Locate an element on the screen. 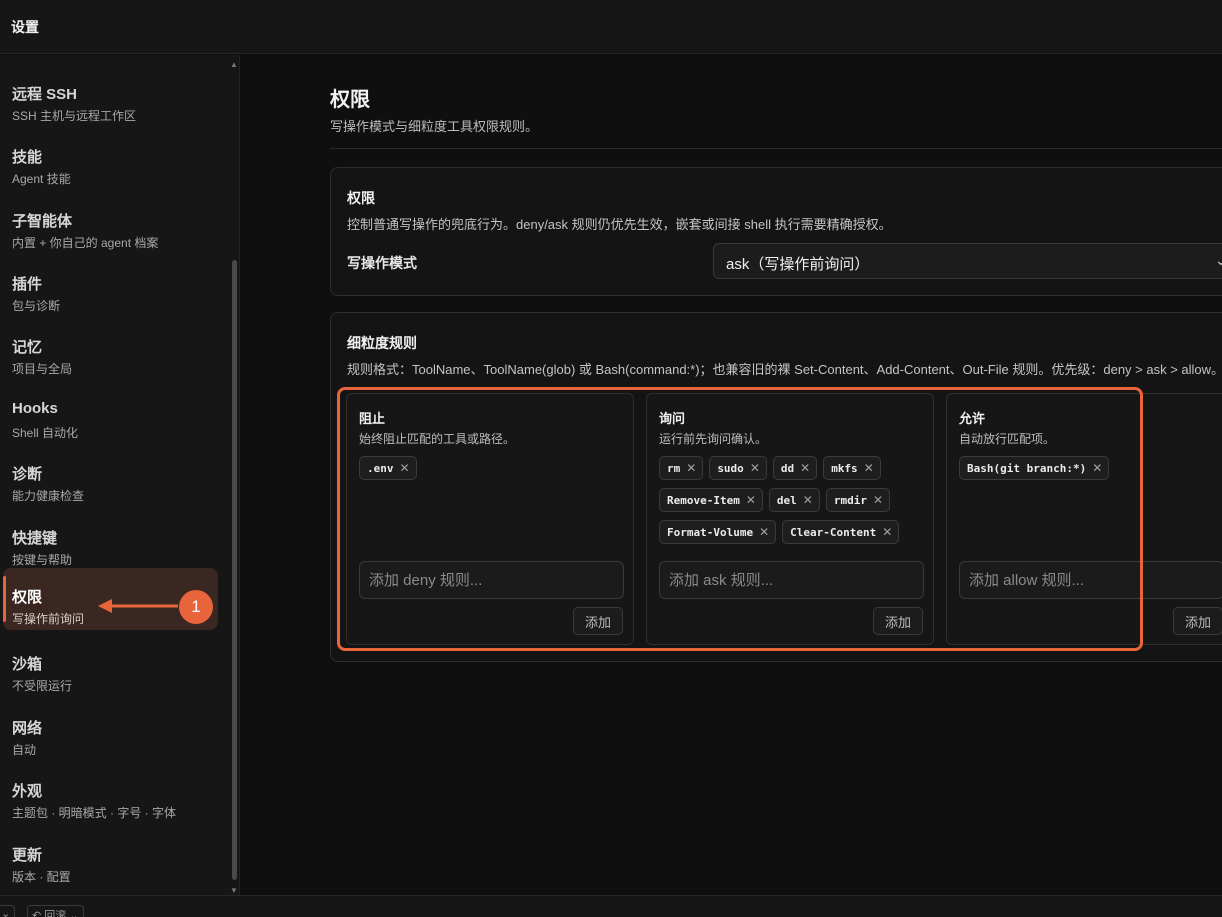 Image resolution: width=1222 pixels, height=917 pixels. sidebar-item-memory: 记忆 项目与全局 is located at coordinates (110, 349).